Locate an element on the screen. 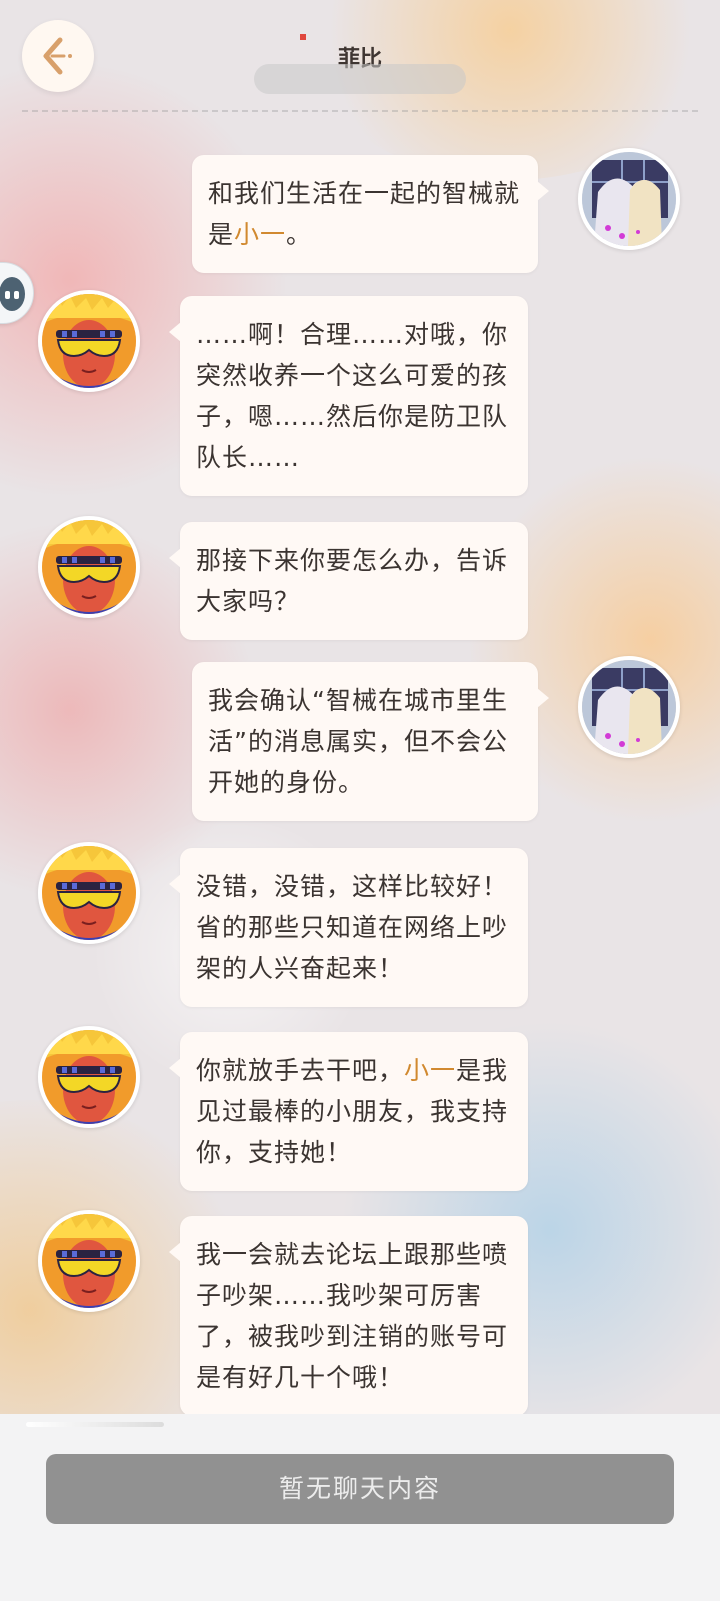 The height and width of the screenshot is (1601, 720). message-text: 我会确认“智械在城市里生活”的消息属实，但不会公开她的身份。 is located at coordinates (358, 741).